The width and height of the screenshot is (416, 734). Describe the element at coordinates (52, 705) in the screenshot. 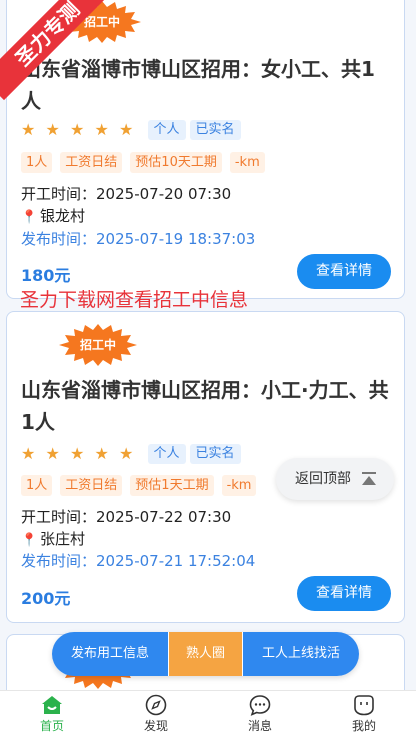

I see `home-icon` at that location.